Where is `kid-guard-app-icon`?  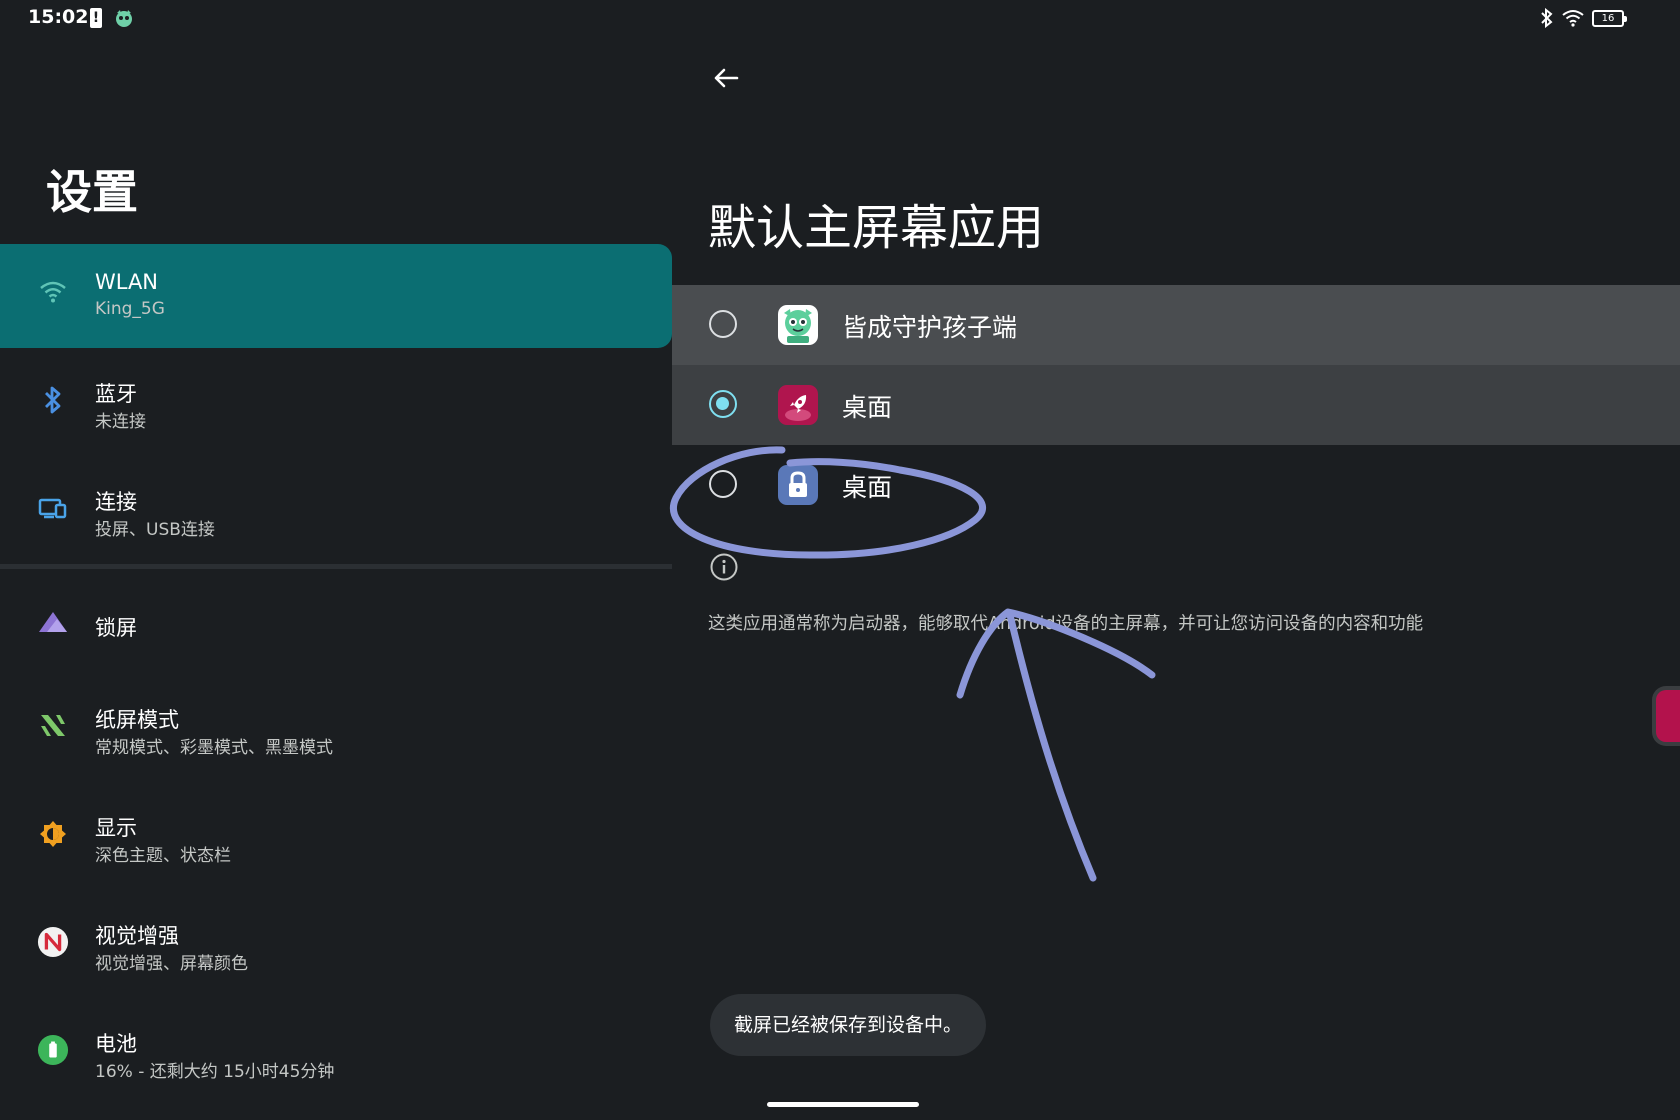
kid-guard-app-icon is located at coordinates (798, 325).